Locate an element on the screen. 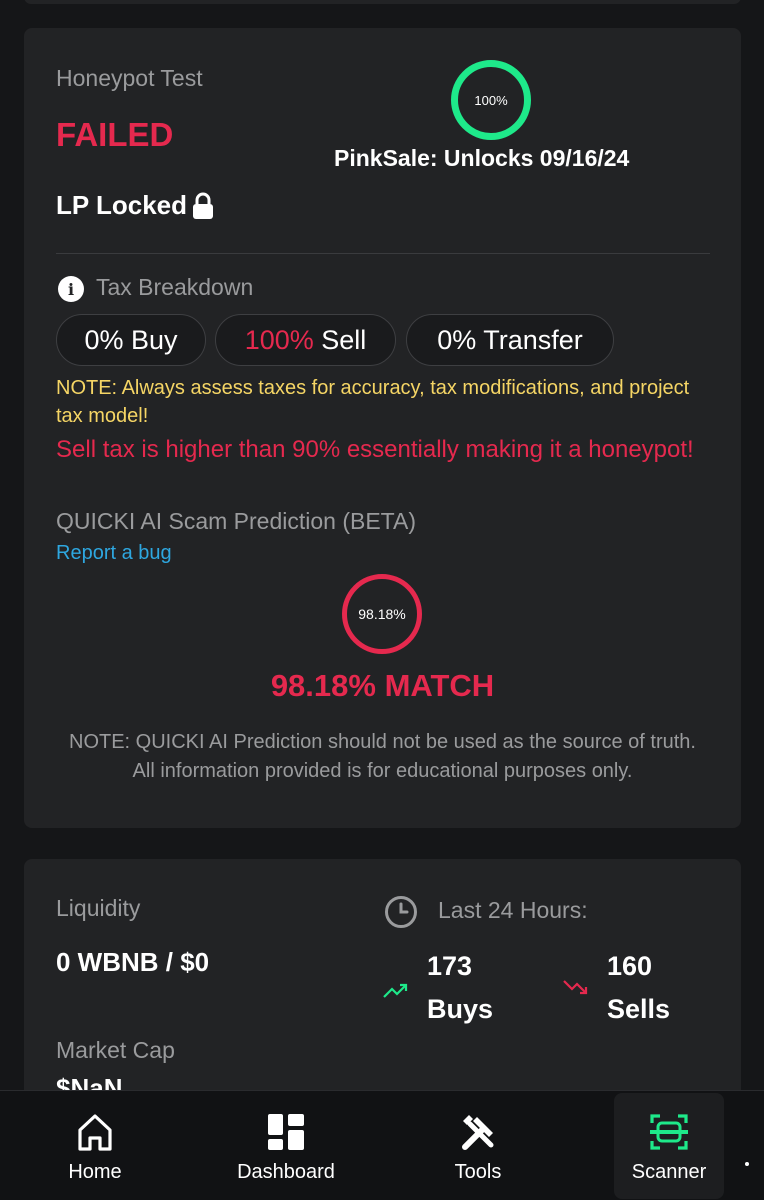 This screenshot has height=1200, width=764. buy-tax-value: 0% is located at coordinates (104, 339).